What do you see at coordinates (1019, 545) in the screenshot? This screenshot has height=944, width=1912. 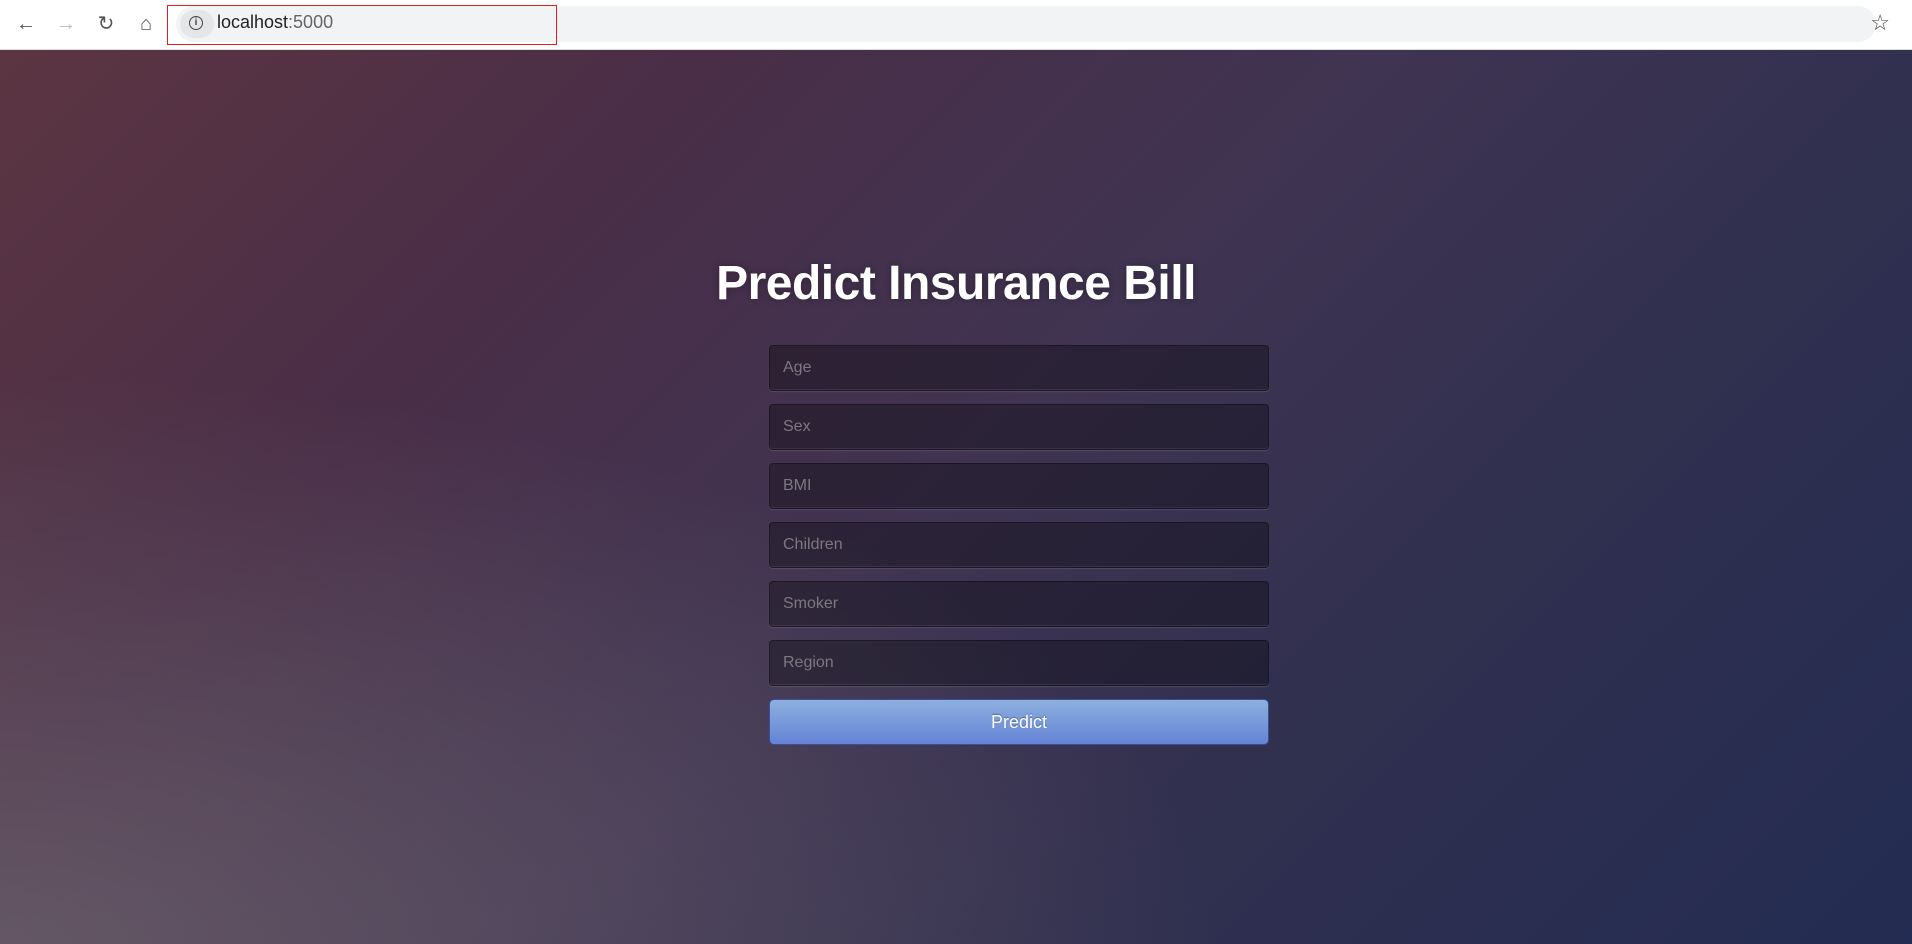 I see `children-input` at bounding box center [1019, 545].